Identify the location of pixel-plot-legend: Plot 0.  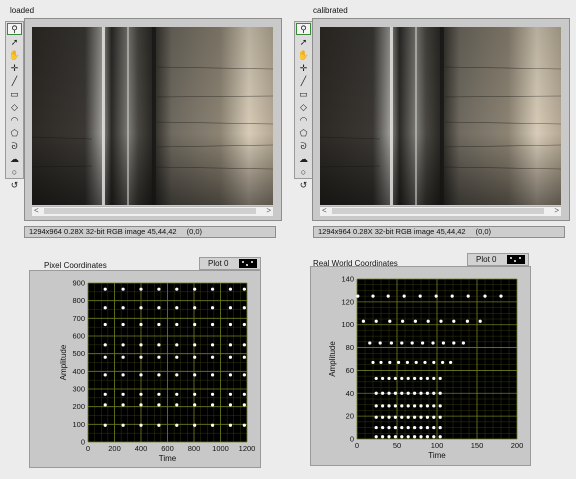
(230, 263).